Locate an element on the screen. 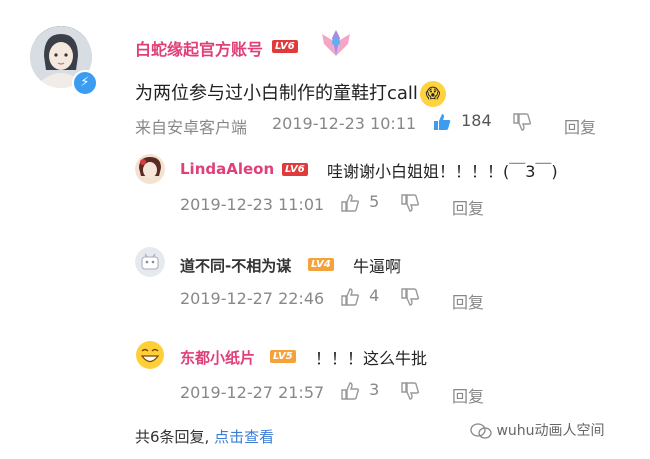 The image size is (650, 459). grinning-face-icon is located at coordinates (150, 355).